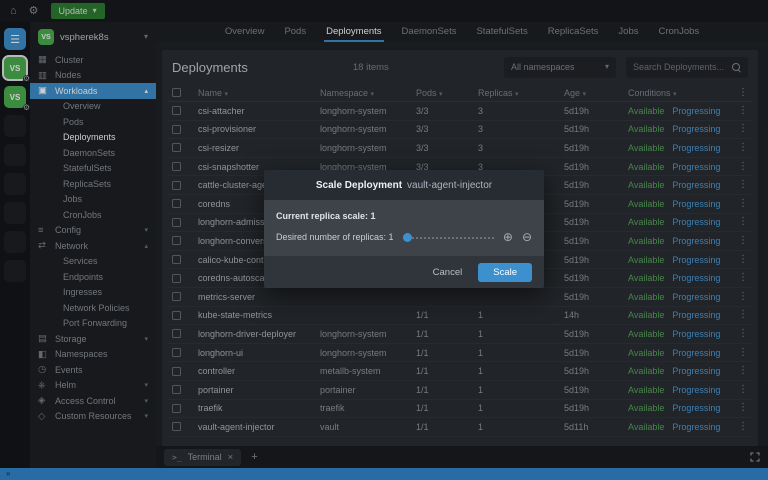 The width and height of the screenshot is (768, 480). Describe the element at coordinates (505, 272) in the screenshot. I see `scale-button: Scale` at that location.